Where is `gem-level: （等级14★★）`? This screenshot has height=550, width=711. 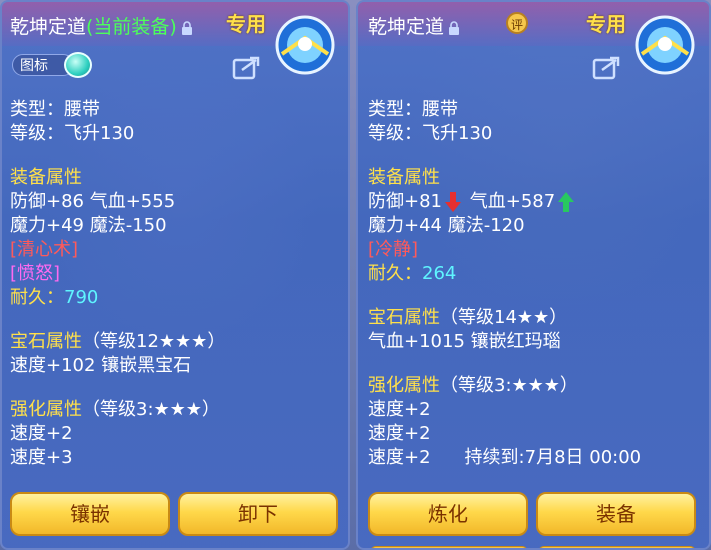 gem-level: （等级14★★） is located at coordinates (504, 317).